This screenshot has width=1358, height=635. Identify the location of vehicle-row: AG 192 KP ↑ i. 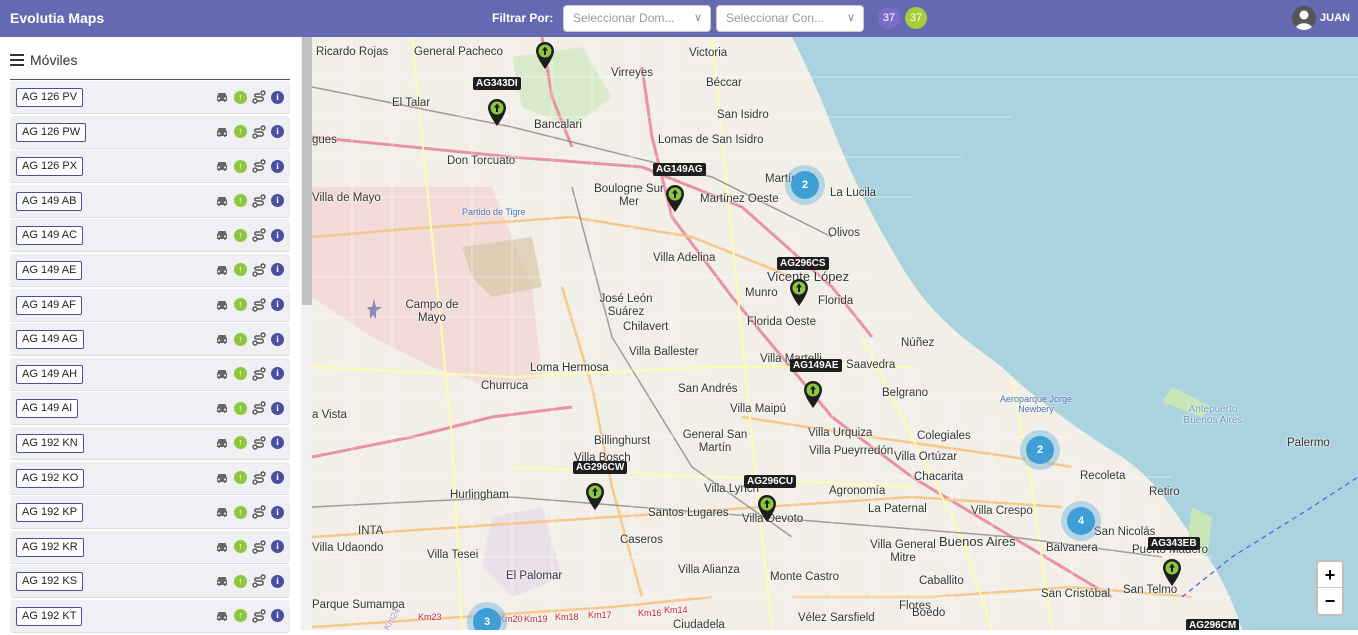
(150, 513).